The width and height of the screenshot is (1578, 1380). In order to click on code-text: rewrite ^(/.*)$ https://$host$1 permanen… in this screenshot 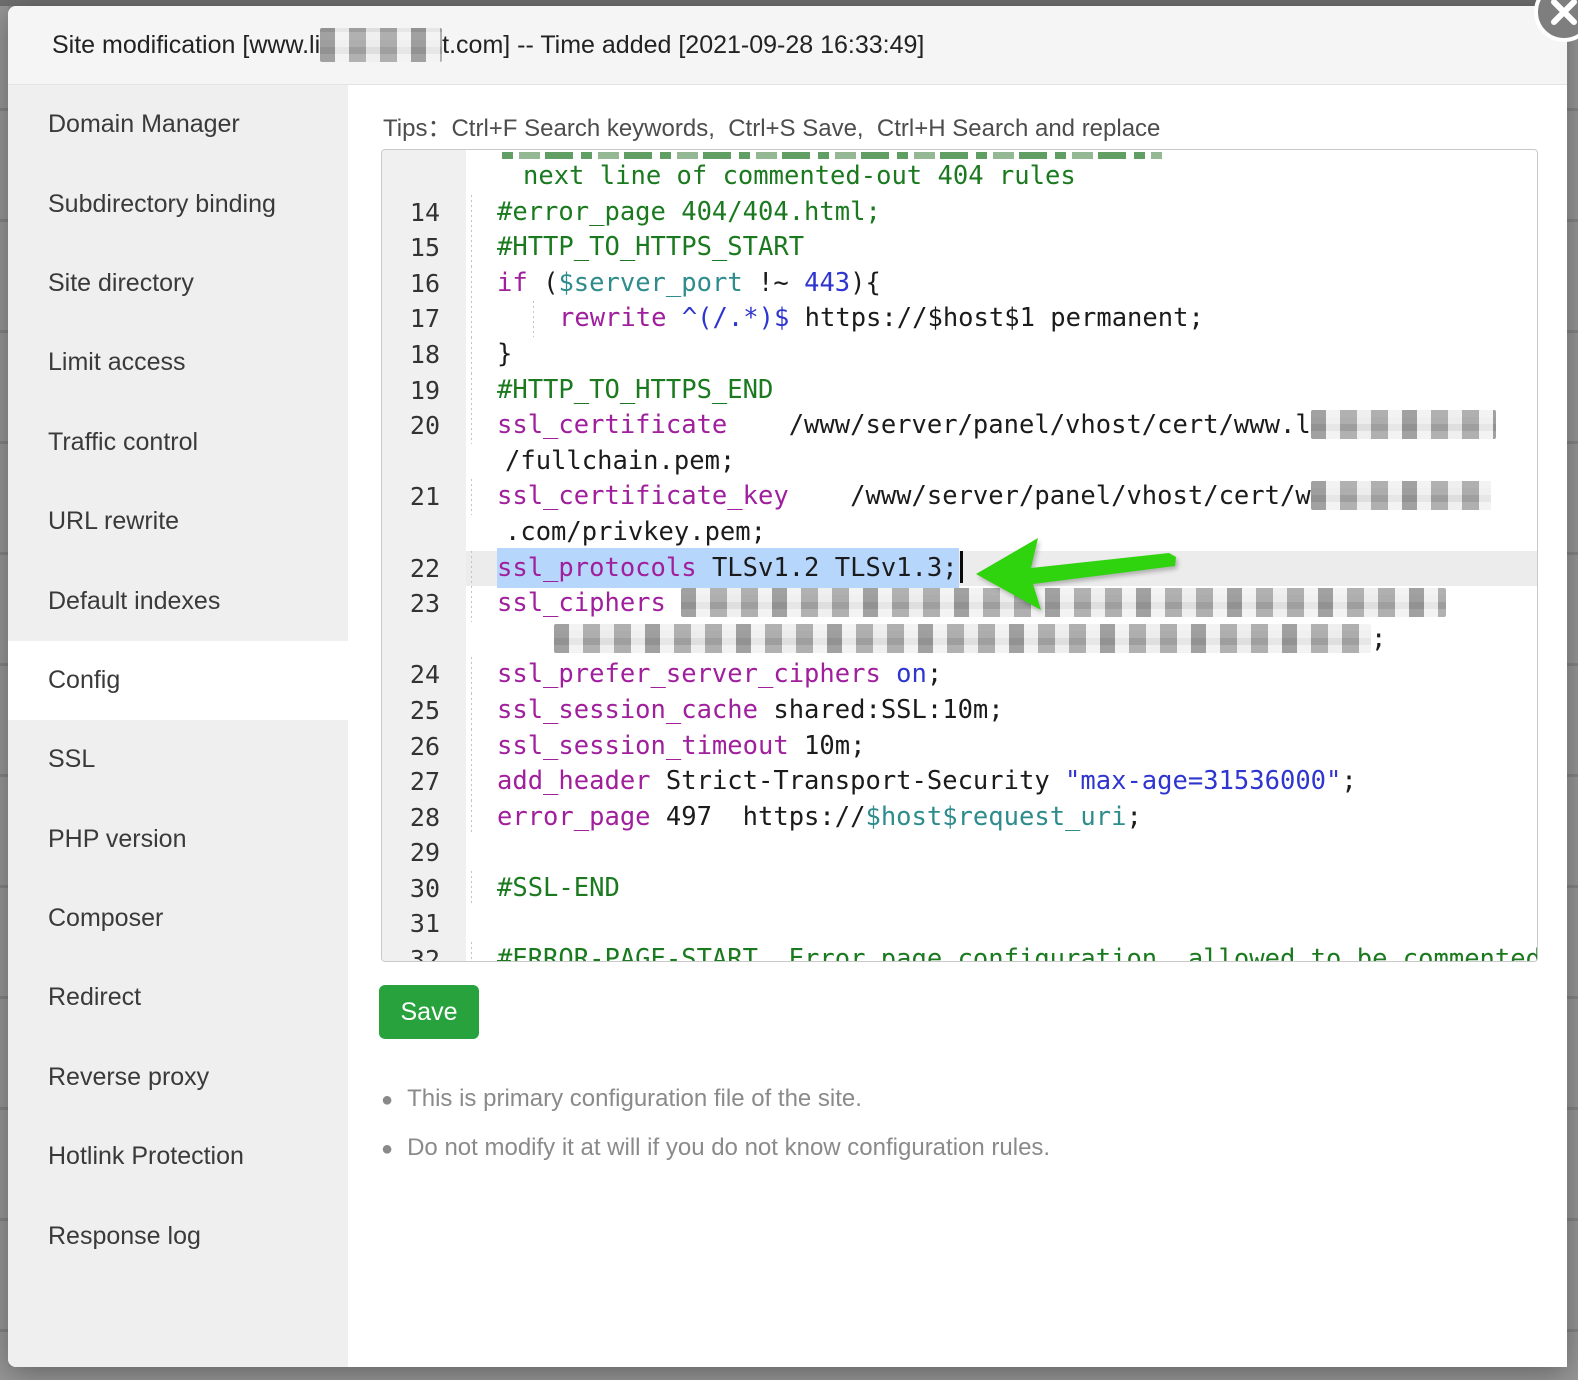, I will do `click(881, 318)`.